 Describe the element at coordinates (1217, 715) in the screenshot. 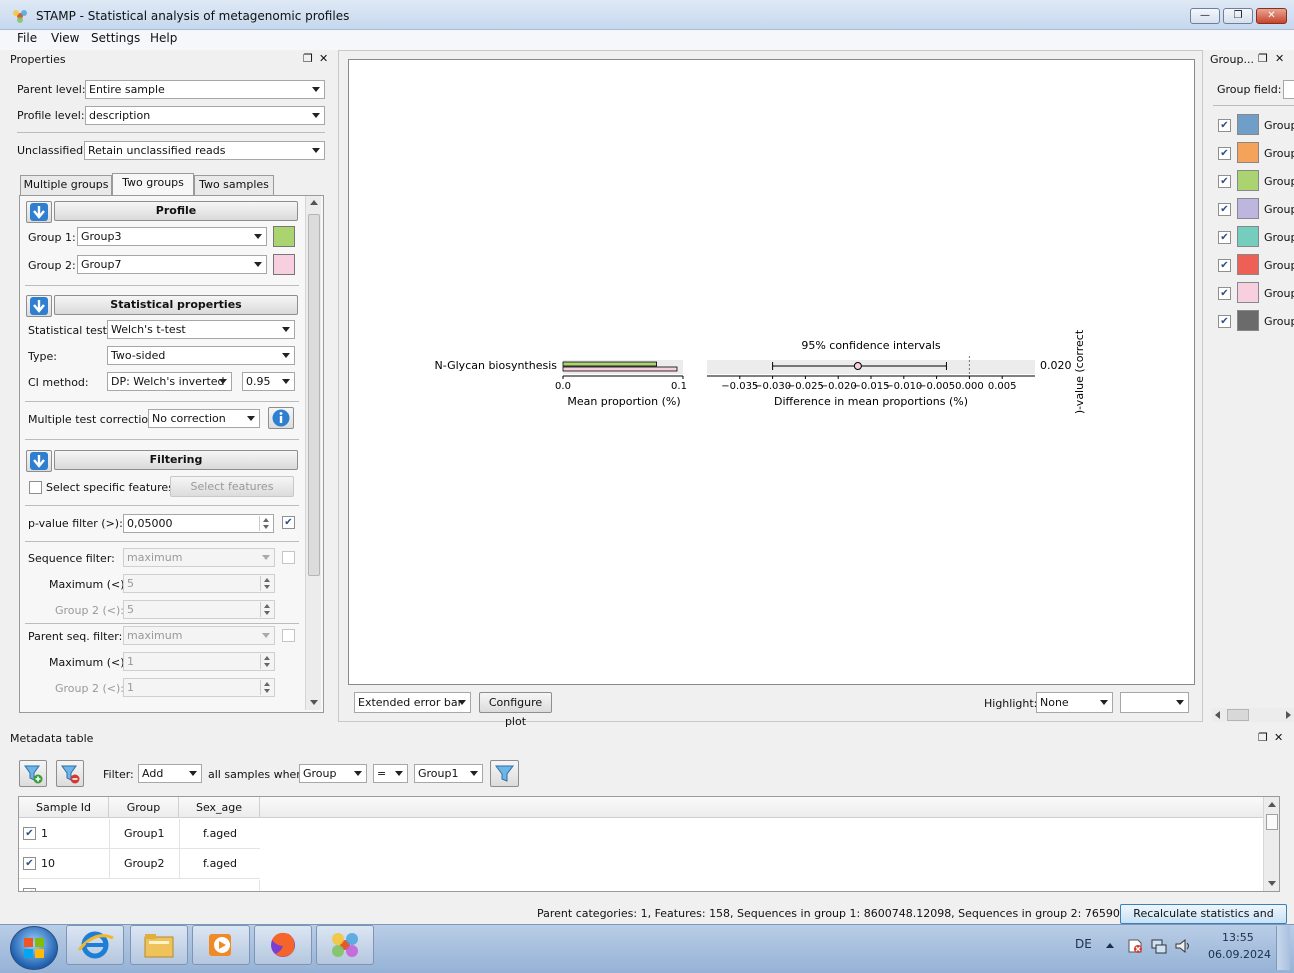

I see `scroll-left-icon` at that location.